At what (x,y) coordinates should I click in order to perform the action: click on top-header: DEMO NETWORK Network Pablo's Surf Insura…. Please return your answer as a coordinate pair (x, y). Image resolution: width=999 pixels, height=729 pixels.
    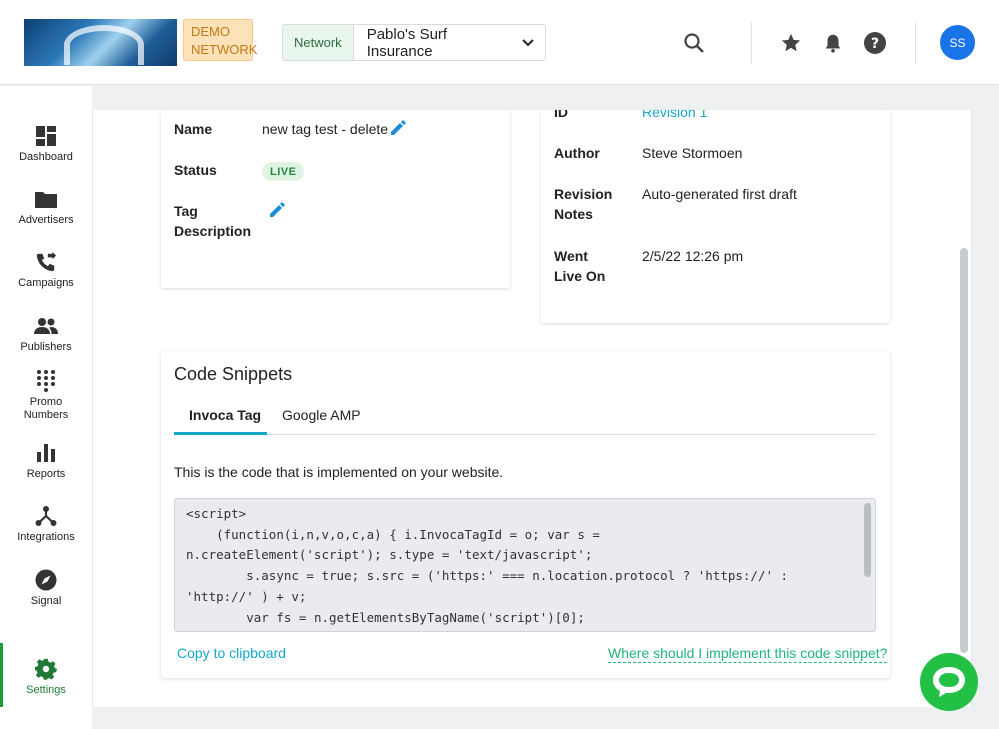
    Looking at the image, I should click on (499, 42).